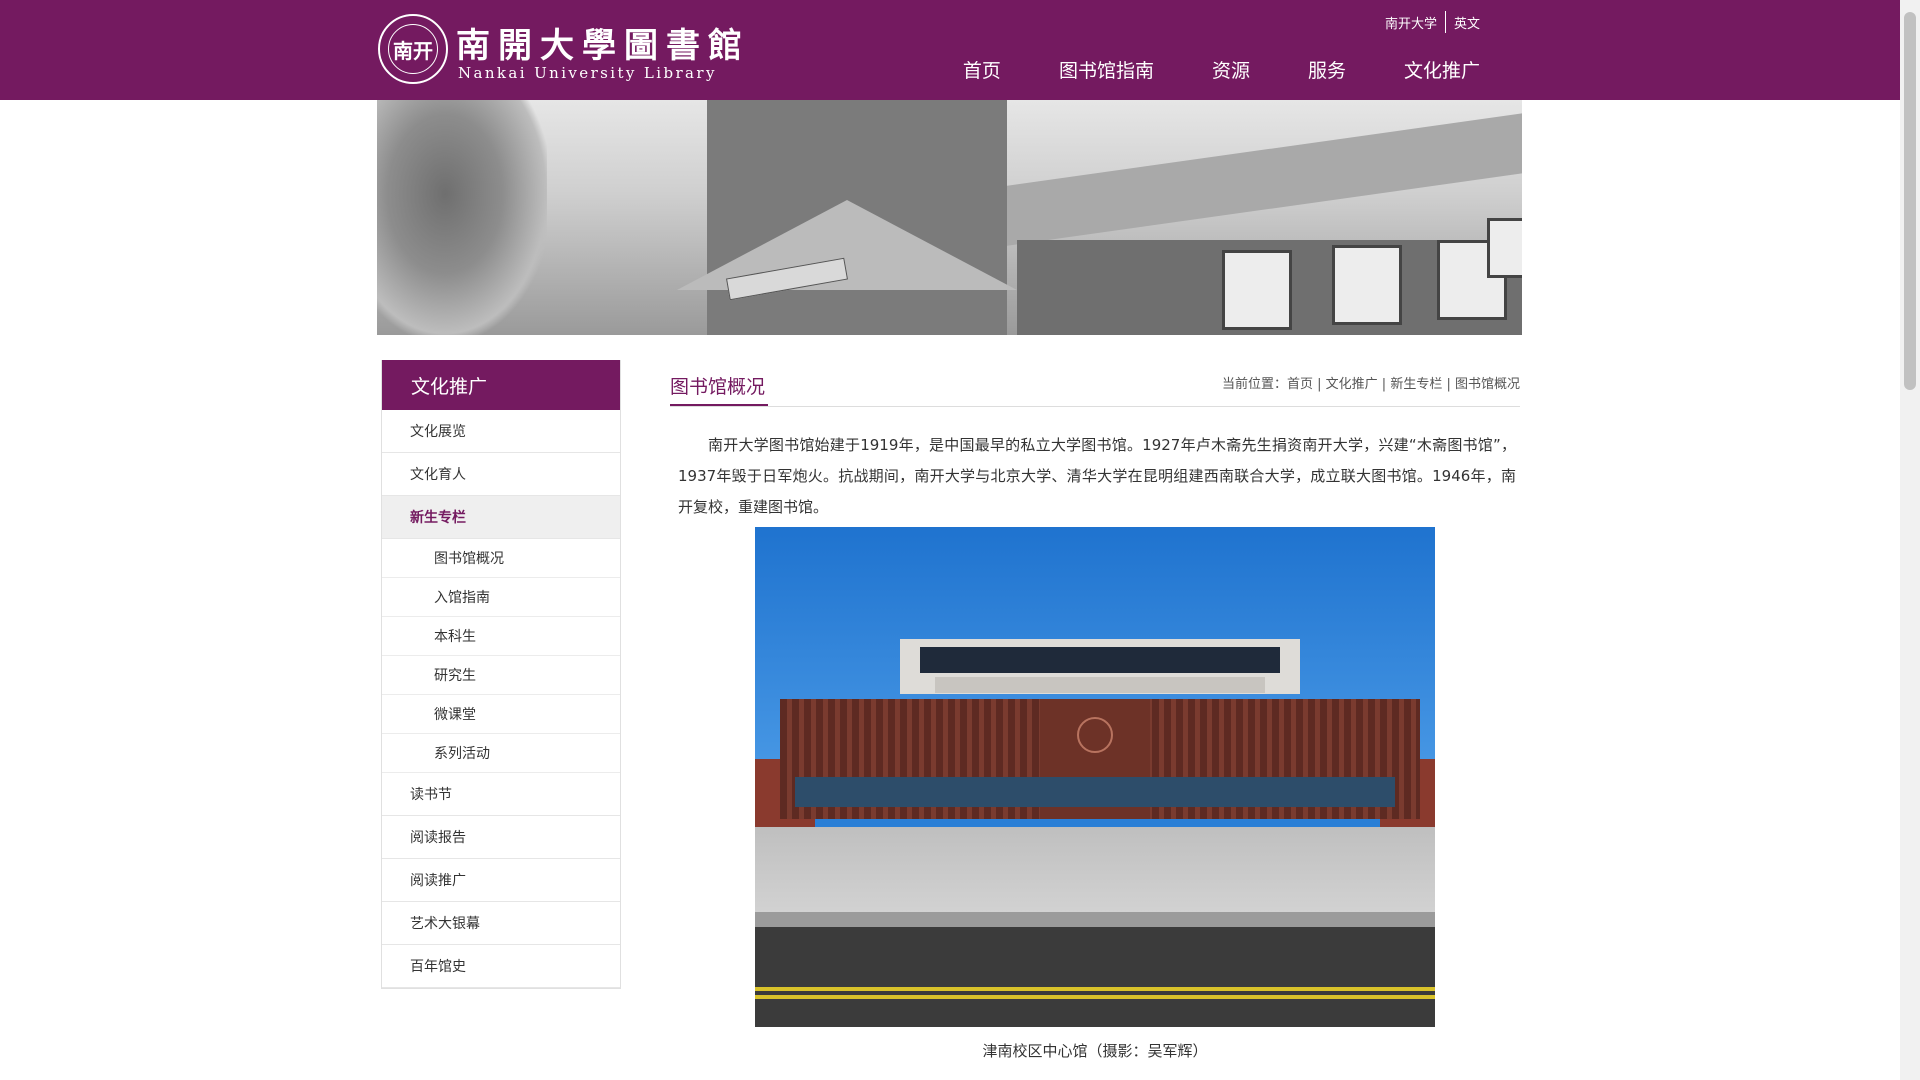 The image size is (1920, 1080). Describe the element at coordinates (1910, 540) in the screenshot. I see `page-scrollbar` at that location.